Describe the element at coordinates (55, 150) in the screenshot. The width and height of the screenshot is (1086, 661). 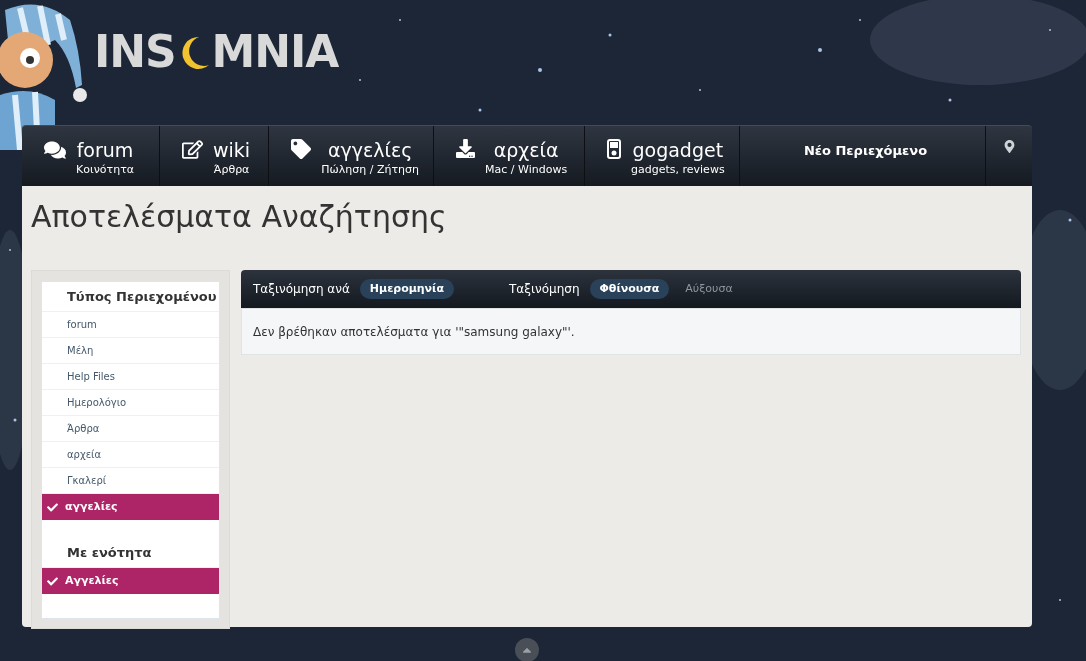
I see `chat-icon` at that location.